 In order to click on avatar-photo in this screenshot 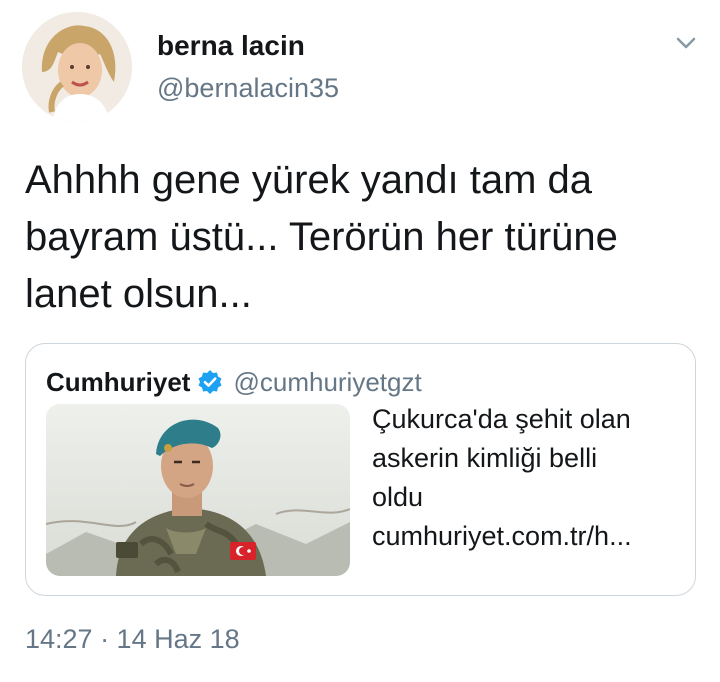, I will do `click(77, 67)`.